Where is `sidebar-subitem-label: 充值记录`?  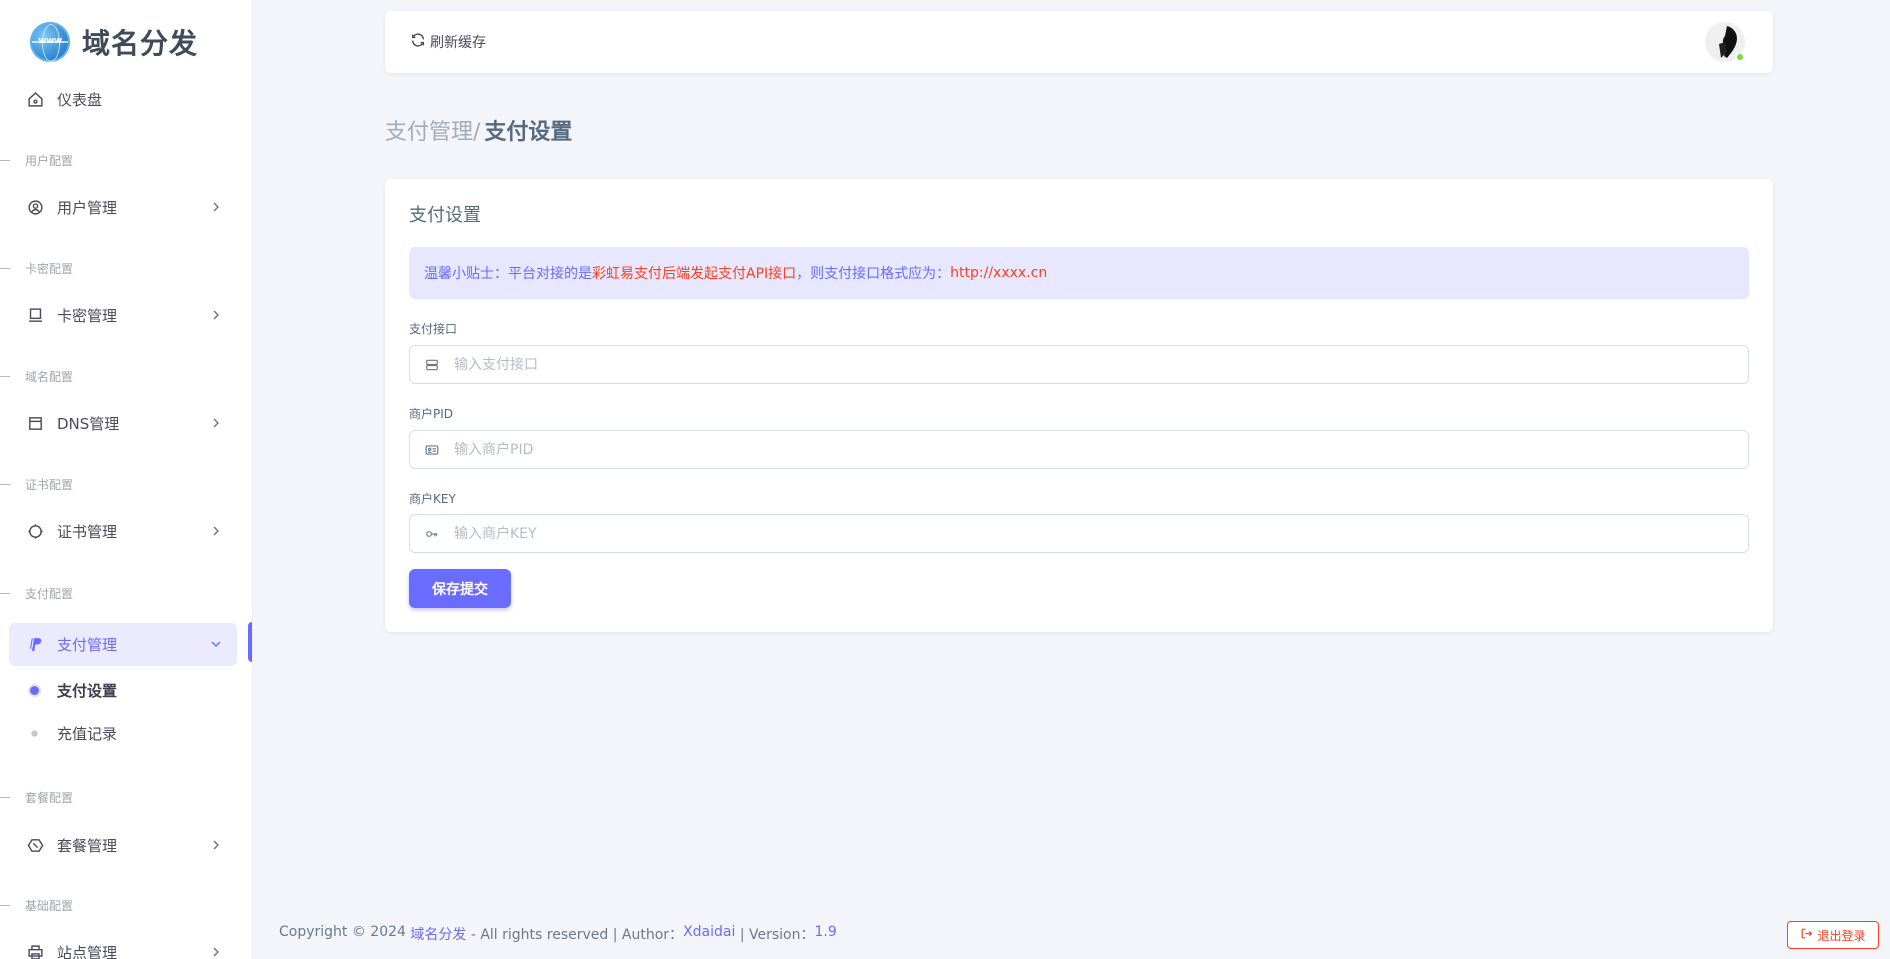
sidebar-subitem-label: 充值记录 is located at coordinates (87, 733).